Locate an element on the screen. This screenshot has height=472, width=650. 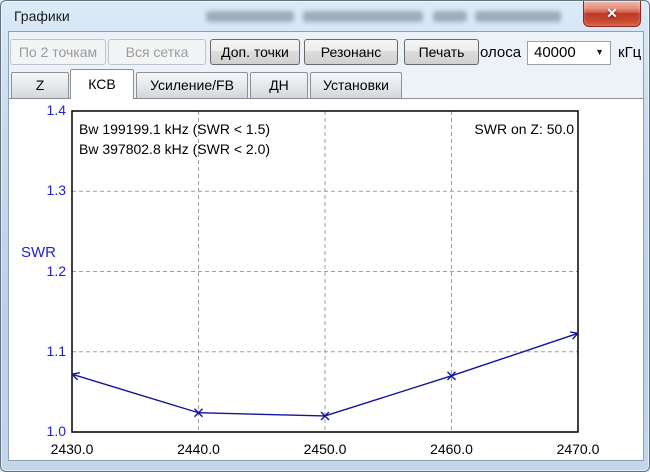
chevron-down-icon: ▼ is located at coordinates (599, 52).